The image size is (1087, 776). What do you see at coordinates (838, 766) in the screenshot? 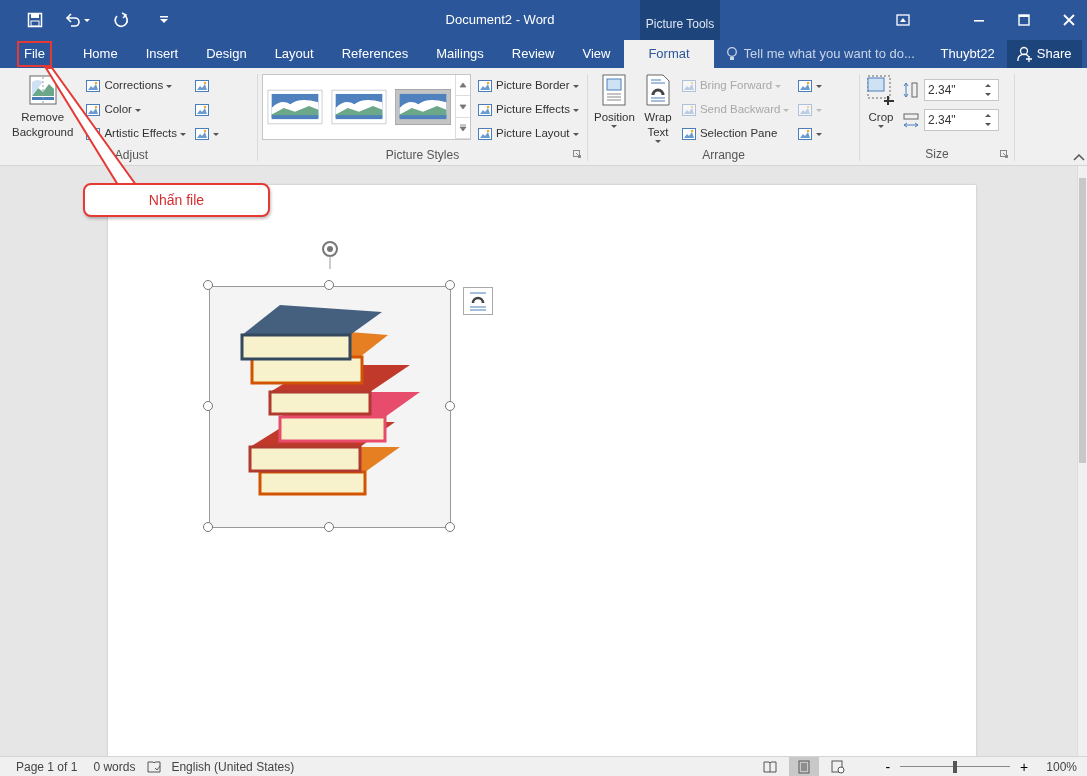
I see `web-view-icon` at bounding box center [838, 766].